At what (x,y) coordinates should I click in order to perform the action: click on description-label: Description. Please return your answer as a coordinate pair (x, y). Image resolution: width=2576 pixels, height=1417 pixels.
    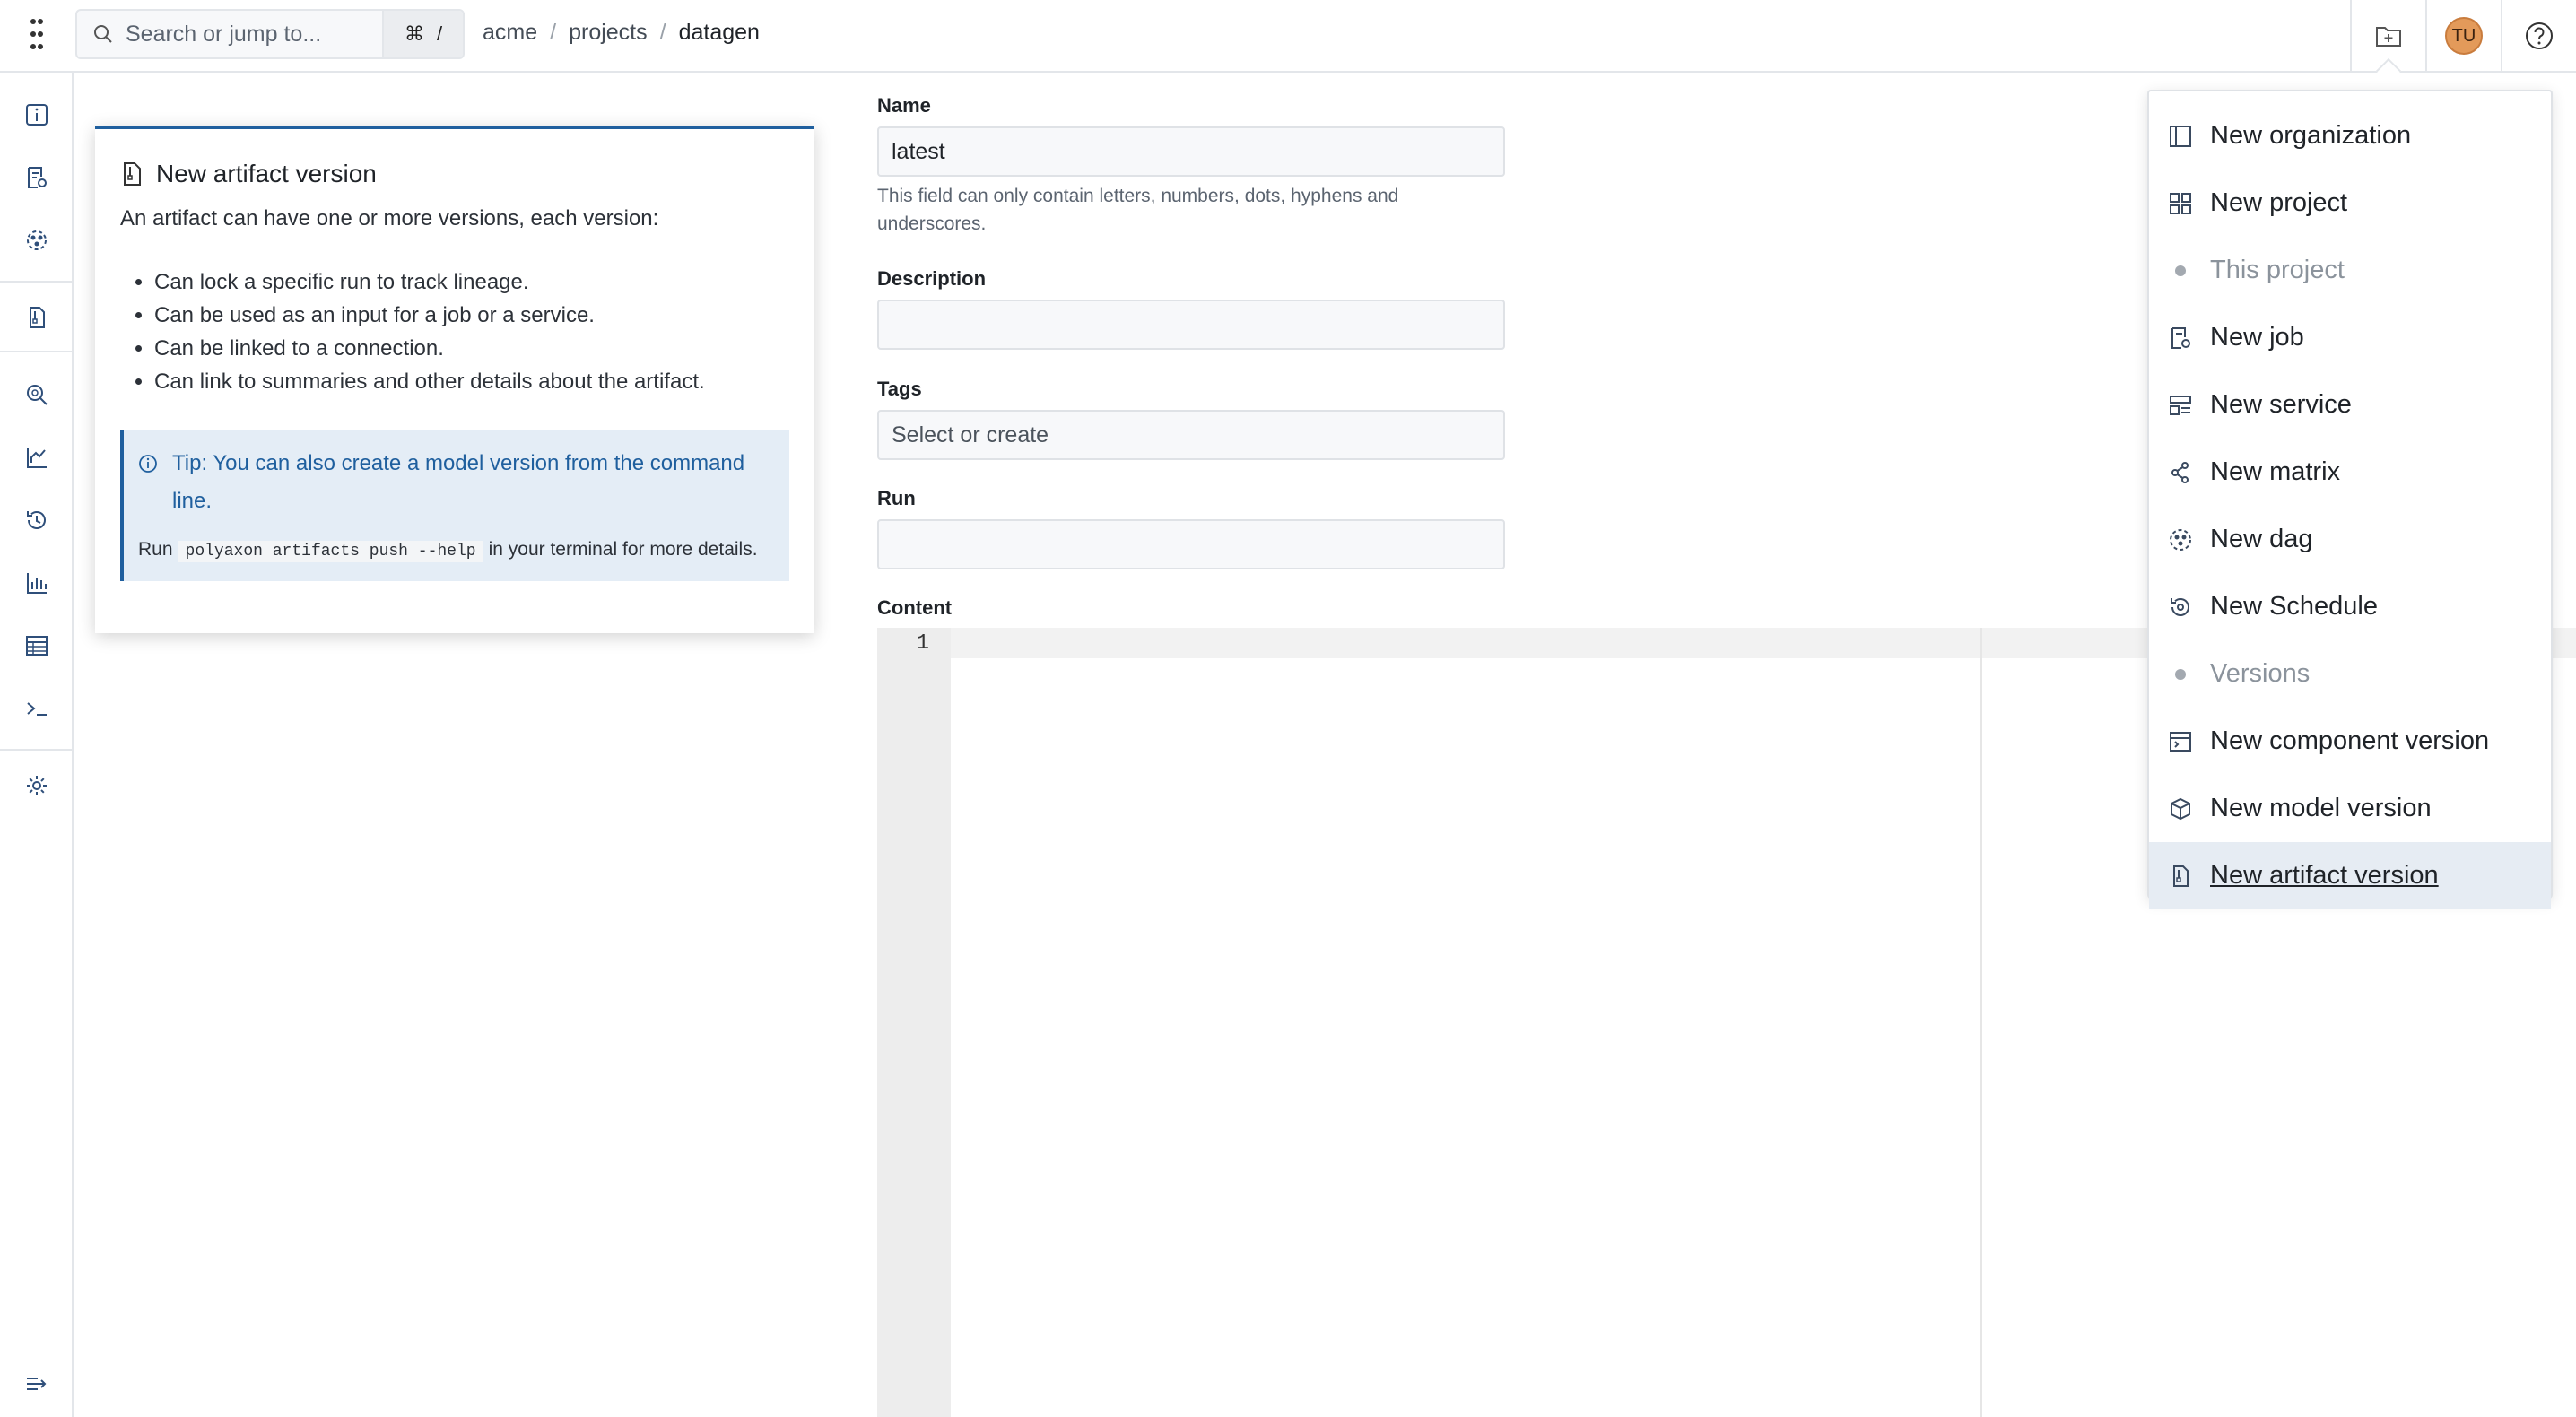
    Looking at the image, I should click on (932, 279).